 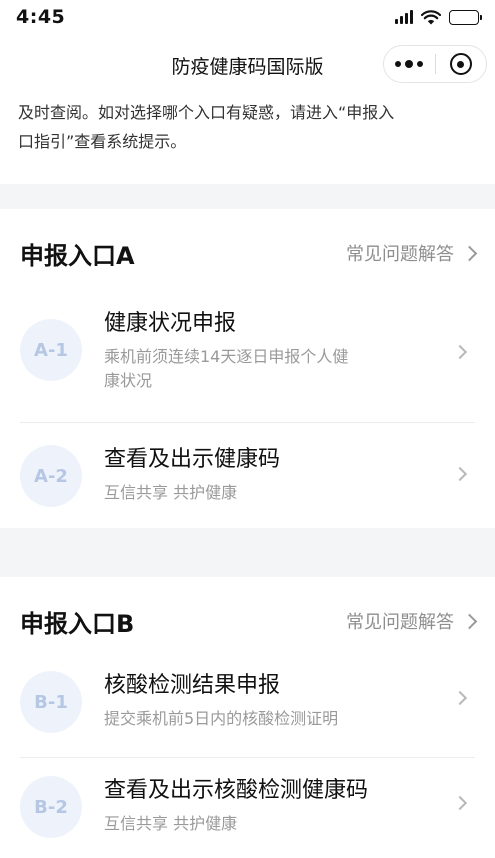 What do you see at coordinates (170, 323) in the screenshot?
I see `entry-title: 健康状况申报` at bounding box center [170, 323].